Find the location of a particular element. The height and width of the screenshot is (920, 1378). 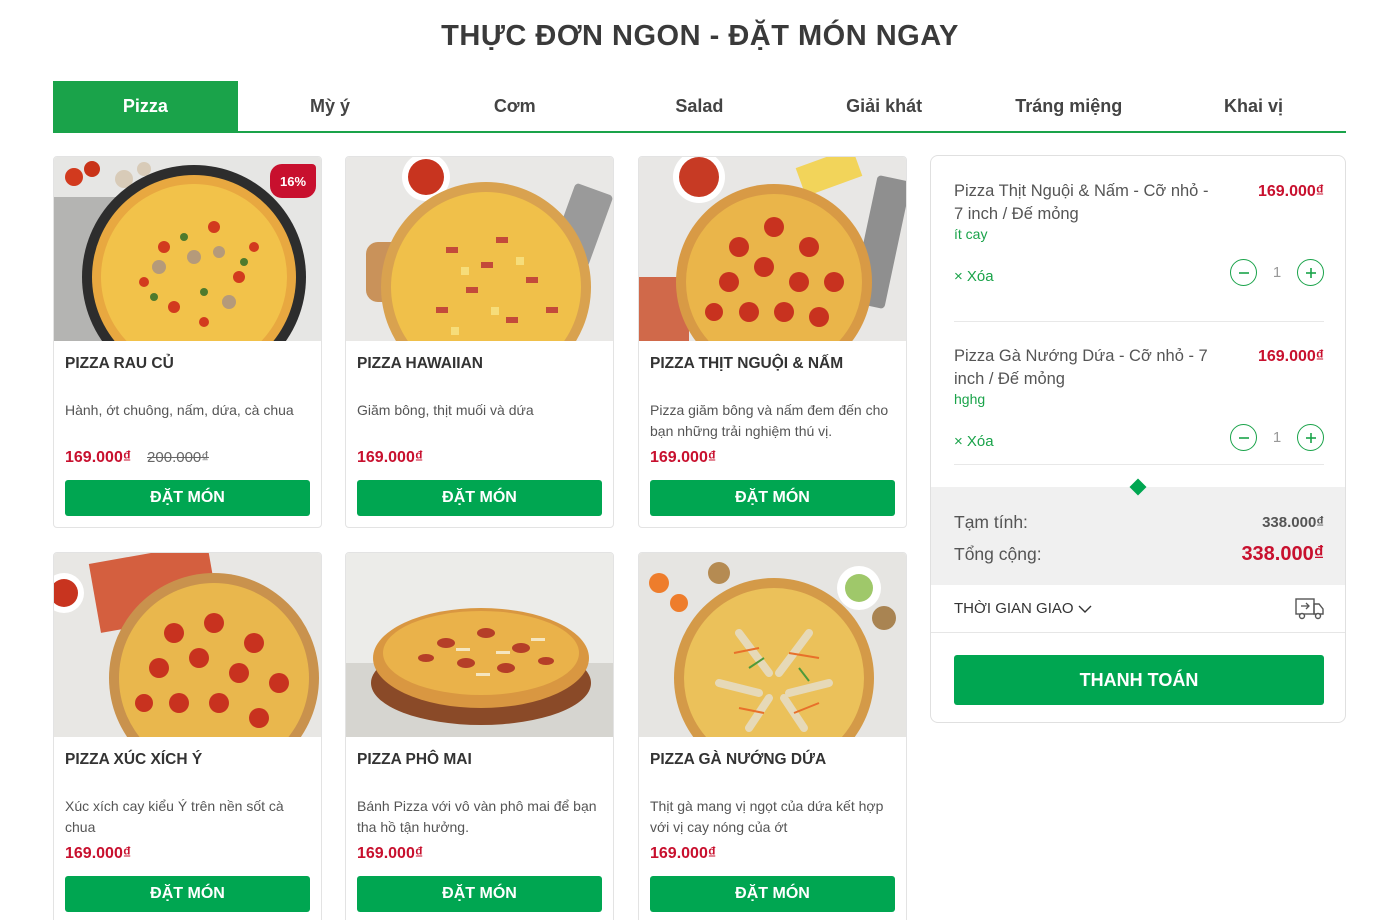

total-value: 338.000₫ is located at coordinates (1282, 554).